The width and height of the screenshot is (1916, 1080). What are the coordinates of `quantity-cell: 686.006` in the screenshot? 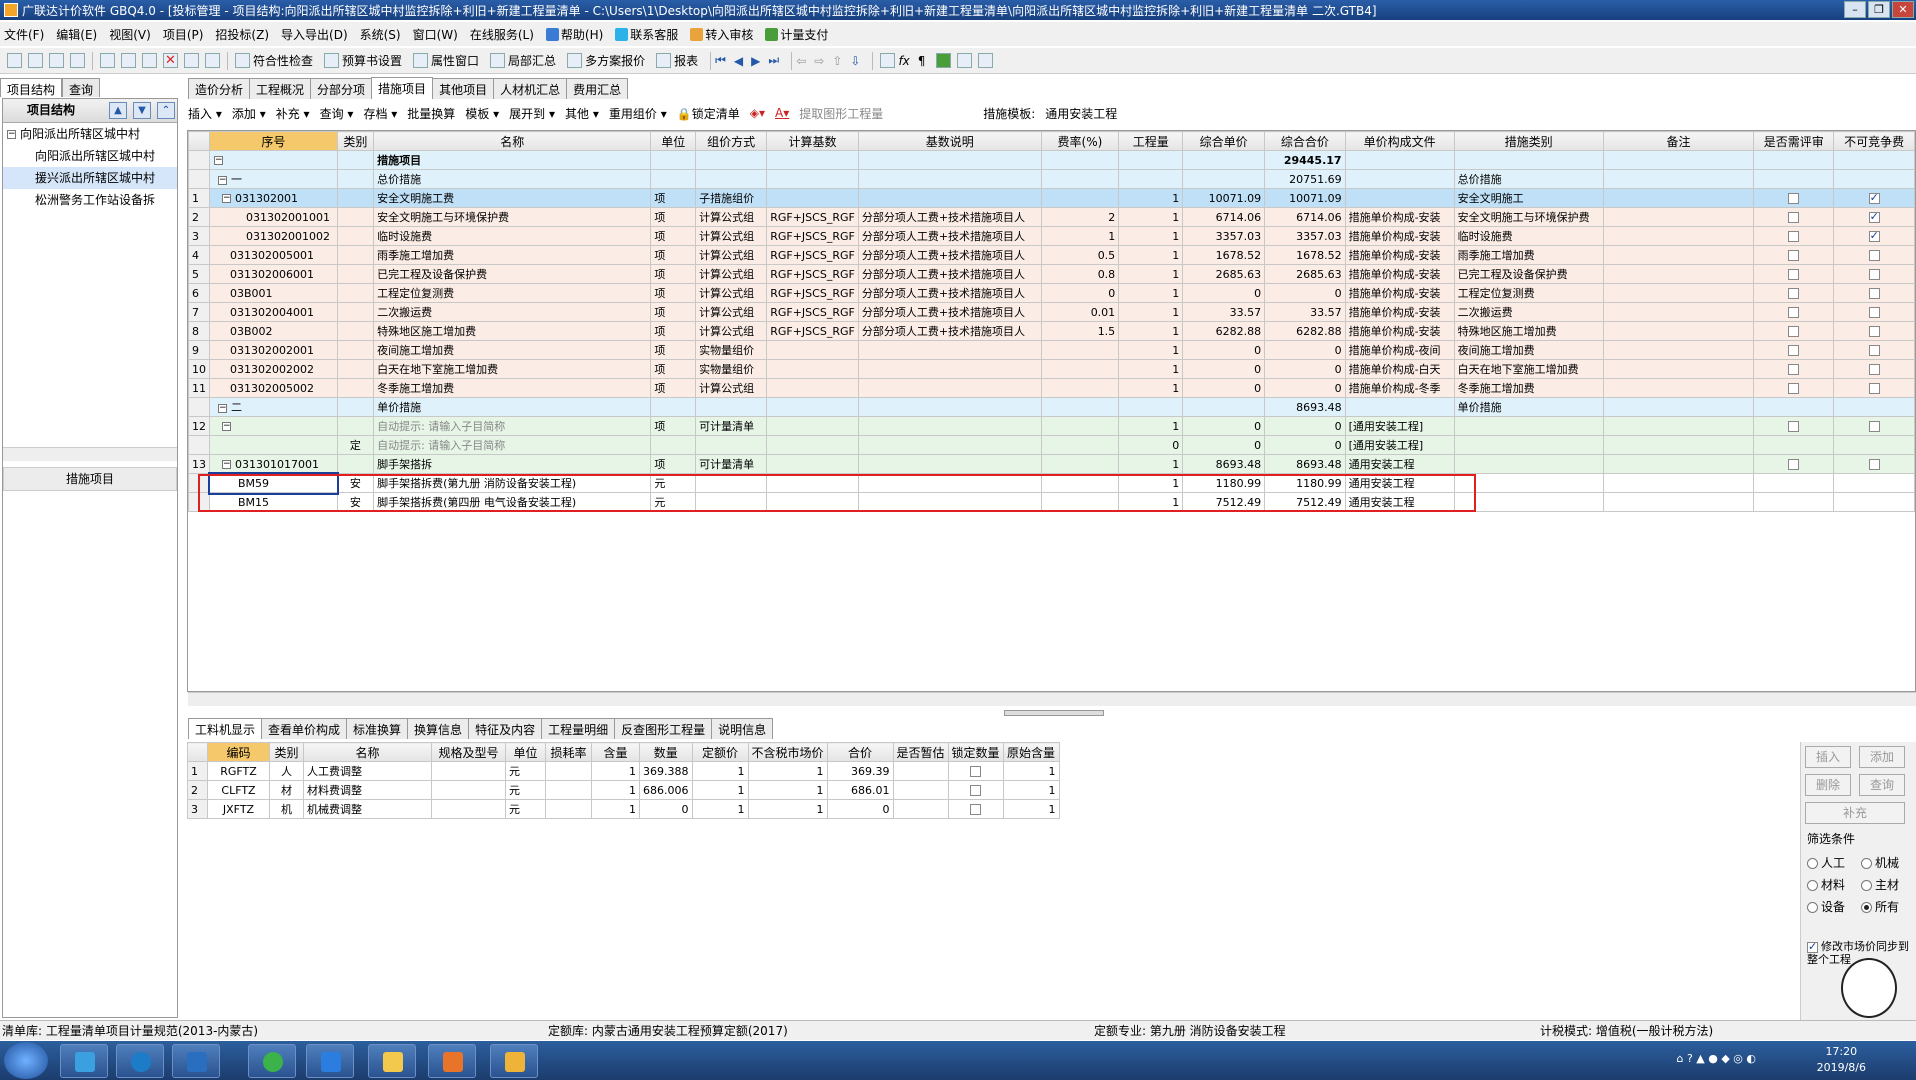 It's located at (666, 790).